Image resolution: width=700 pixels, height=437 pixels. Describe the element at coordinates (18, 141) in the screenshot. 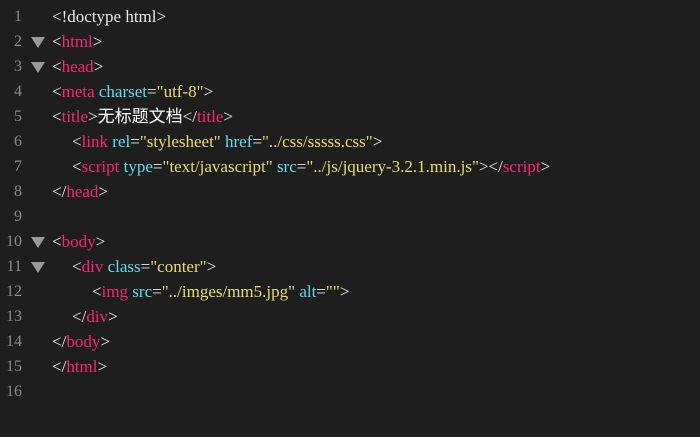

I see `line-number: 6` at that location.